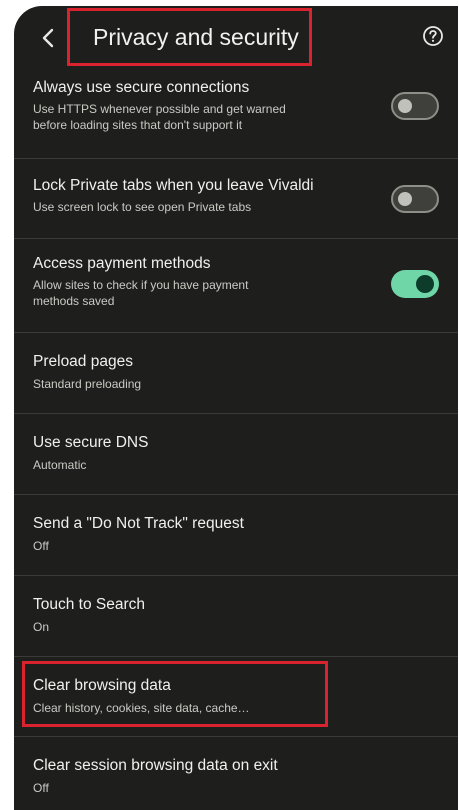 The height and width of the screenshot is (810, 459). What do you see at coordinates (415, 106) in the screenshot?
I see `secure-connections-toggle` at bounding box center [415, 106].